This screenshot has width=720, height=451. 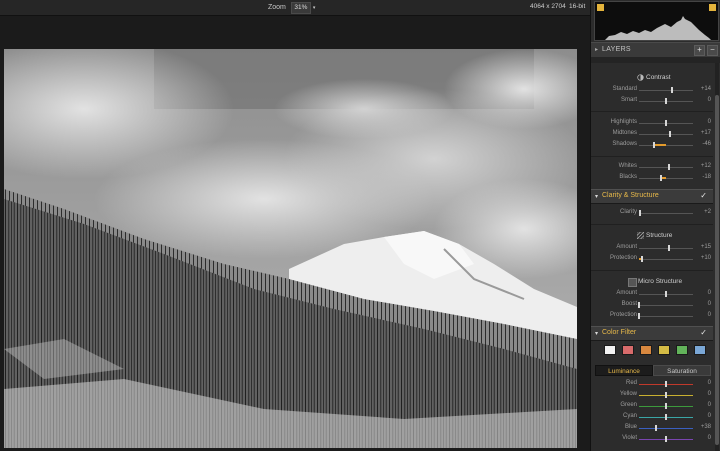 I want to click on slider-midtones: Midtones +17, so click(x=652, y=134).